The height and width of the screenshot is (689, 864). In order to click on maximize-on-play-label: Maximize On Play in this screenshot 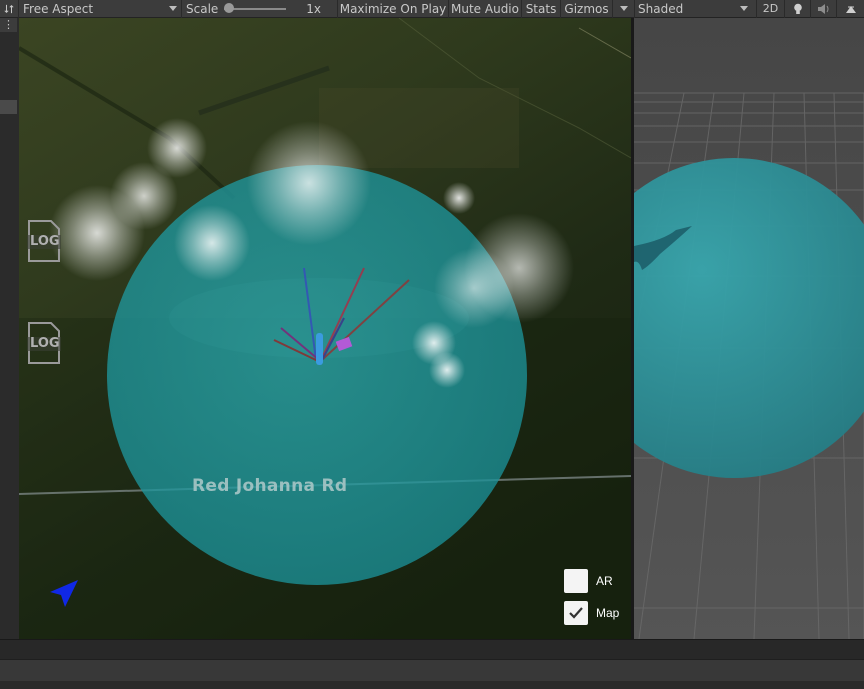, I will do `click(393, 8)`.